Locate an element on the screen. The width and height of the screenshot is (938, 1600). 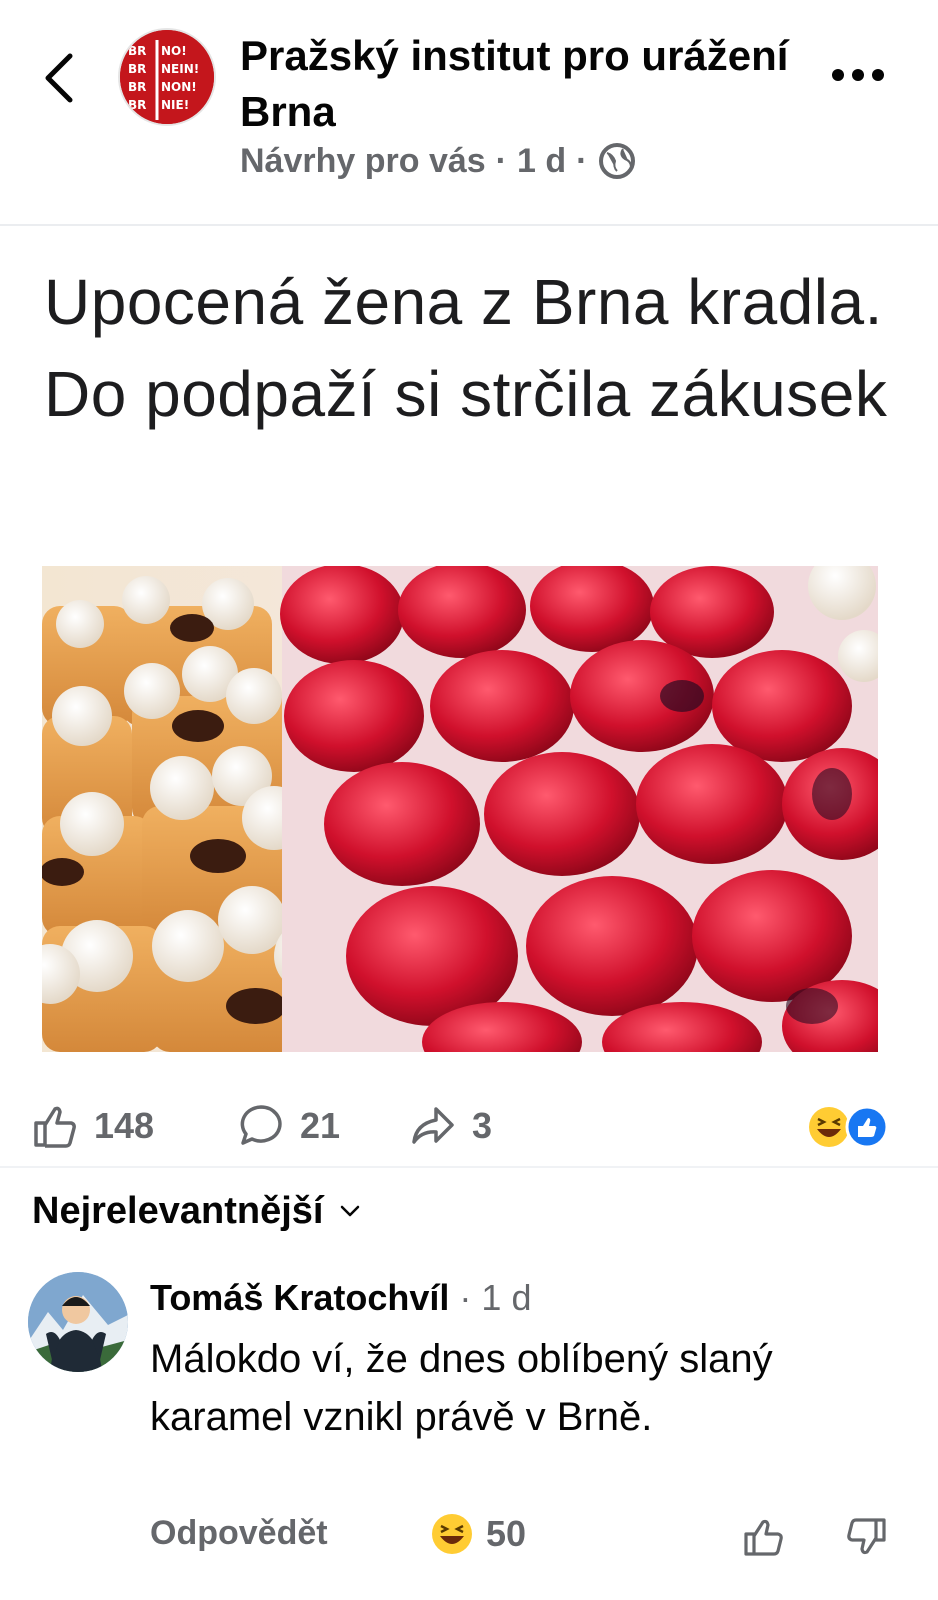
post-time: 1 d is located at coordinates (541, 161).